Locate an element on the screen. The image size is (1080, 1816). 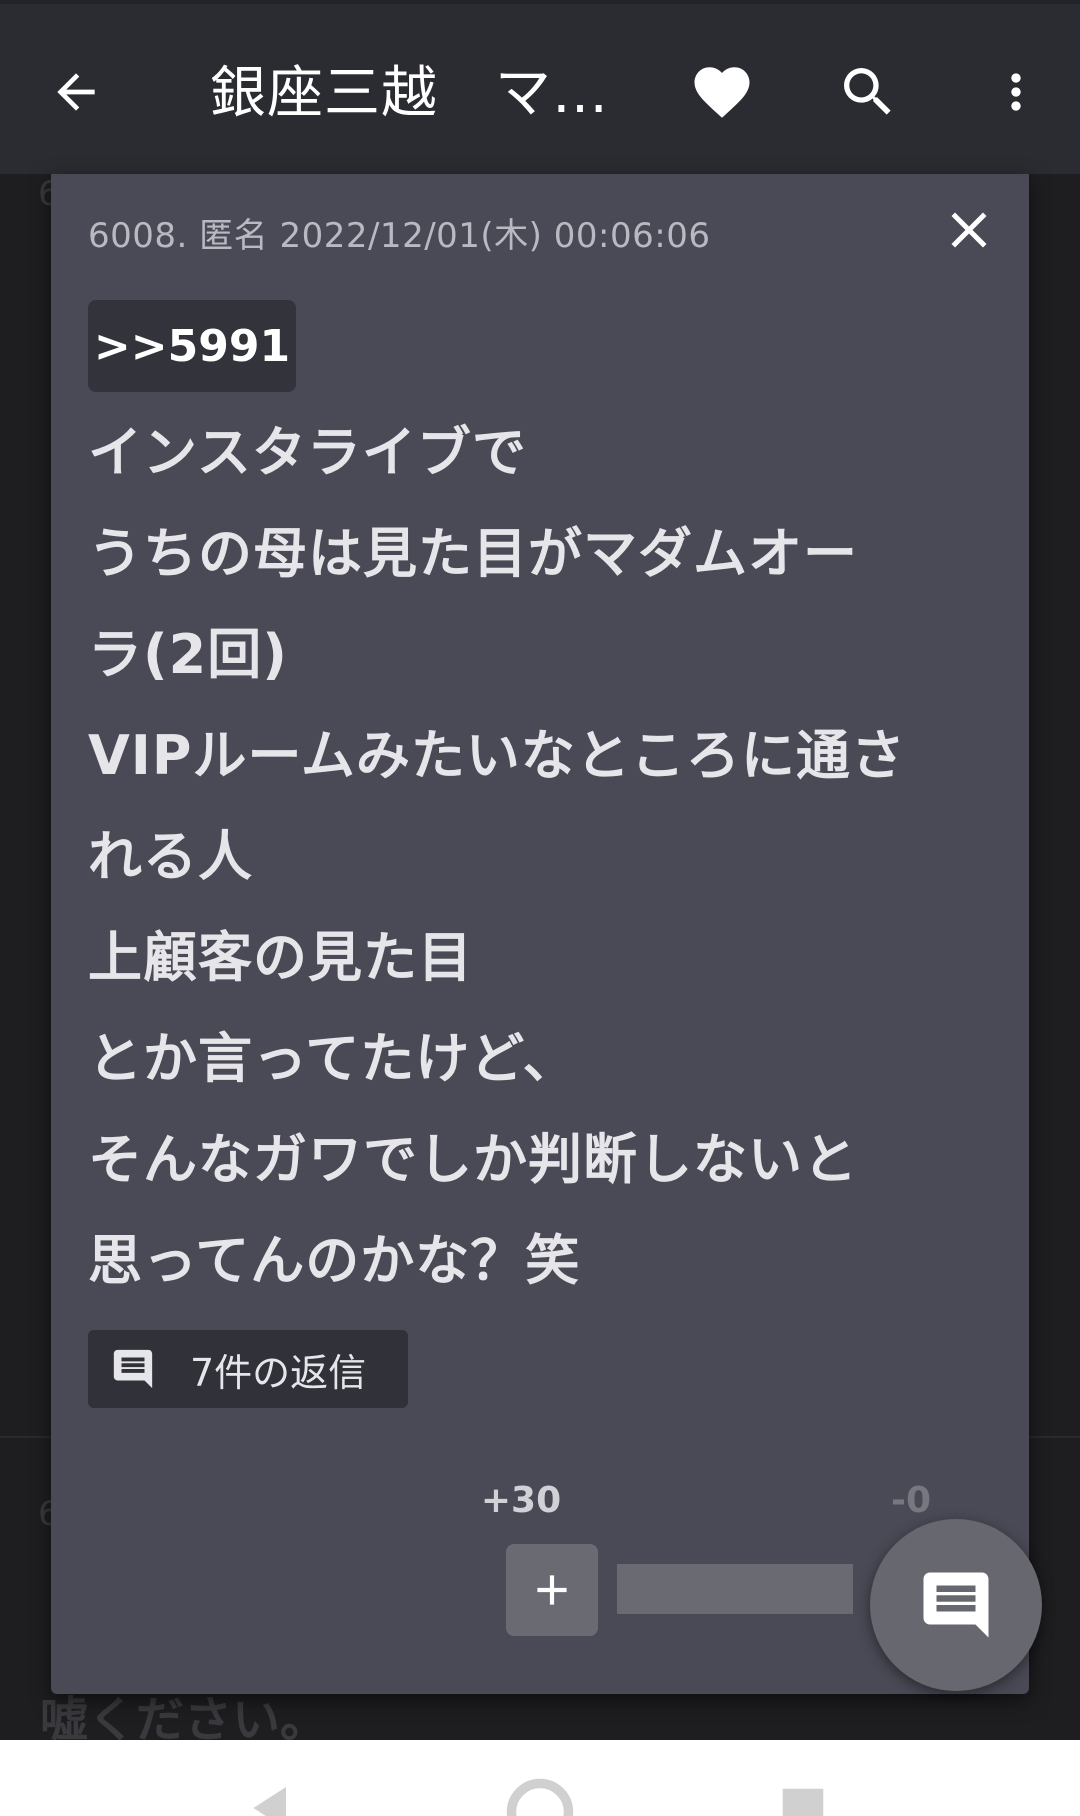
heart-icon is located at coordinates (722, 92).